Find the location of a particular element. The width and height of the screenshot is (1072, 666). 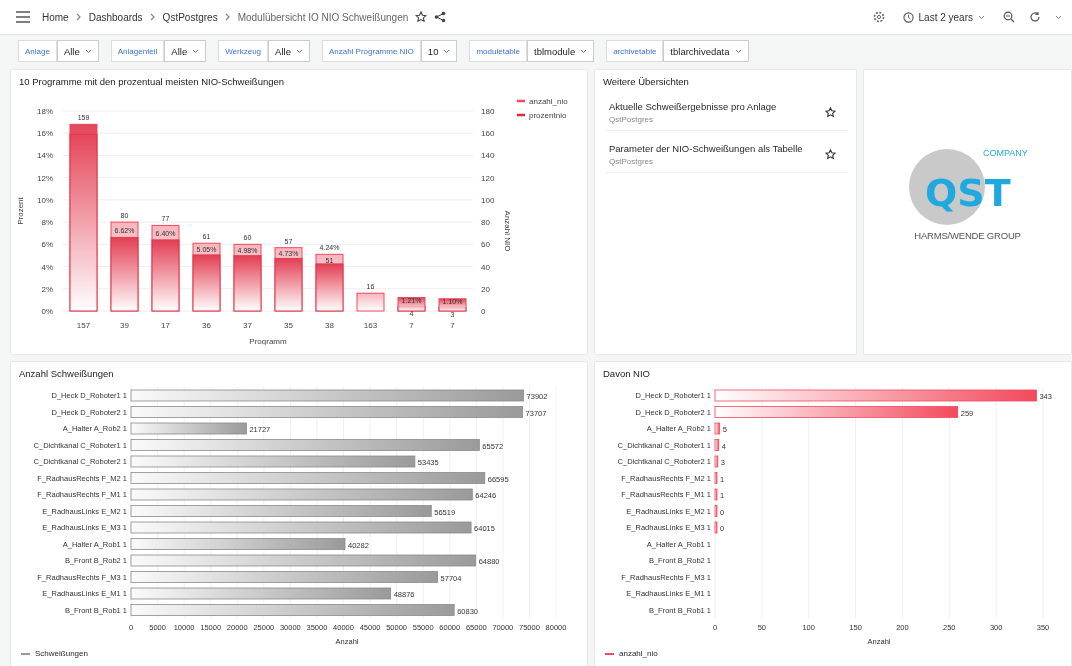

axis-tick-label: 16% is located at coordinates (45, 134).